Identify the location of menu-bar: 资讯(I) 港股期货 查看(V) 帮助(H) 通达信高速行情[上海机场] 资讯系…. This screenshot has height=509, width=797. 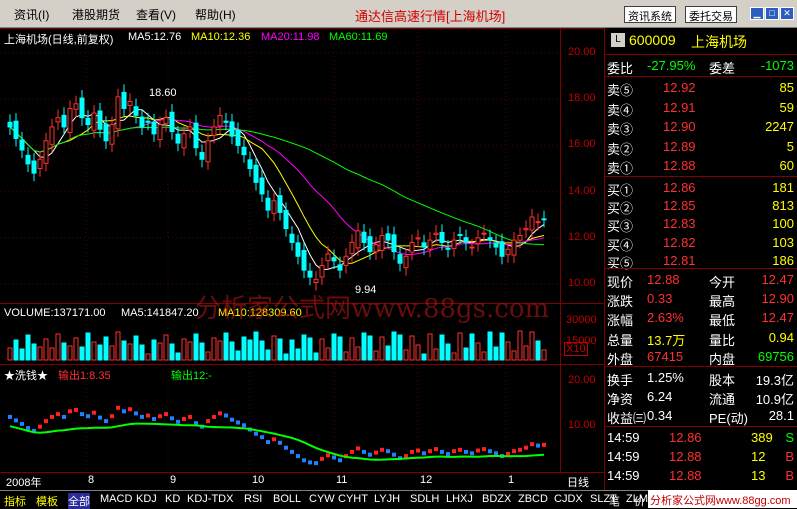
(398, 14).